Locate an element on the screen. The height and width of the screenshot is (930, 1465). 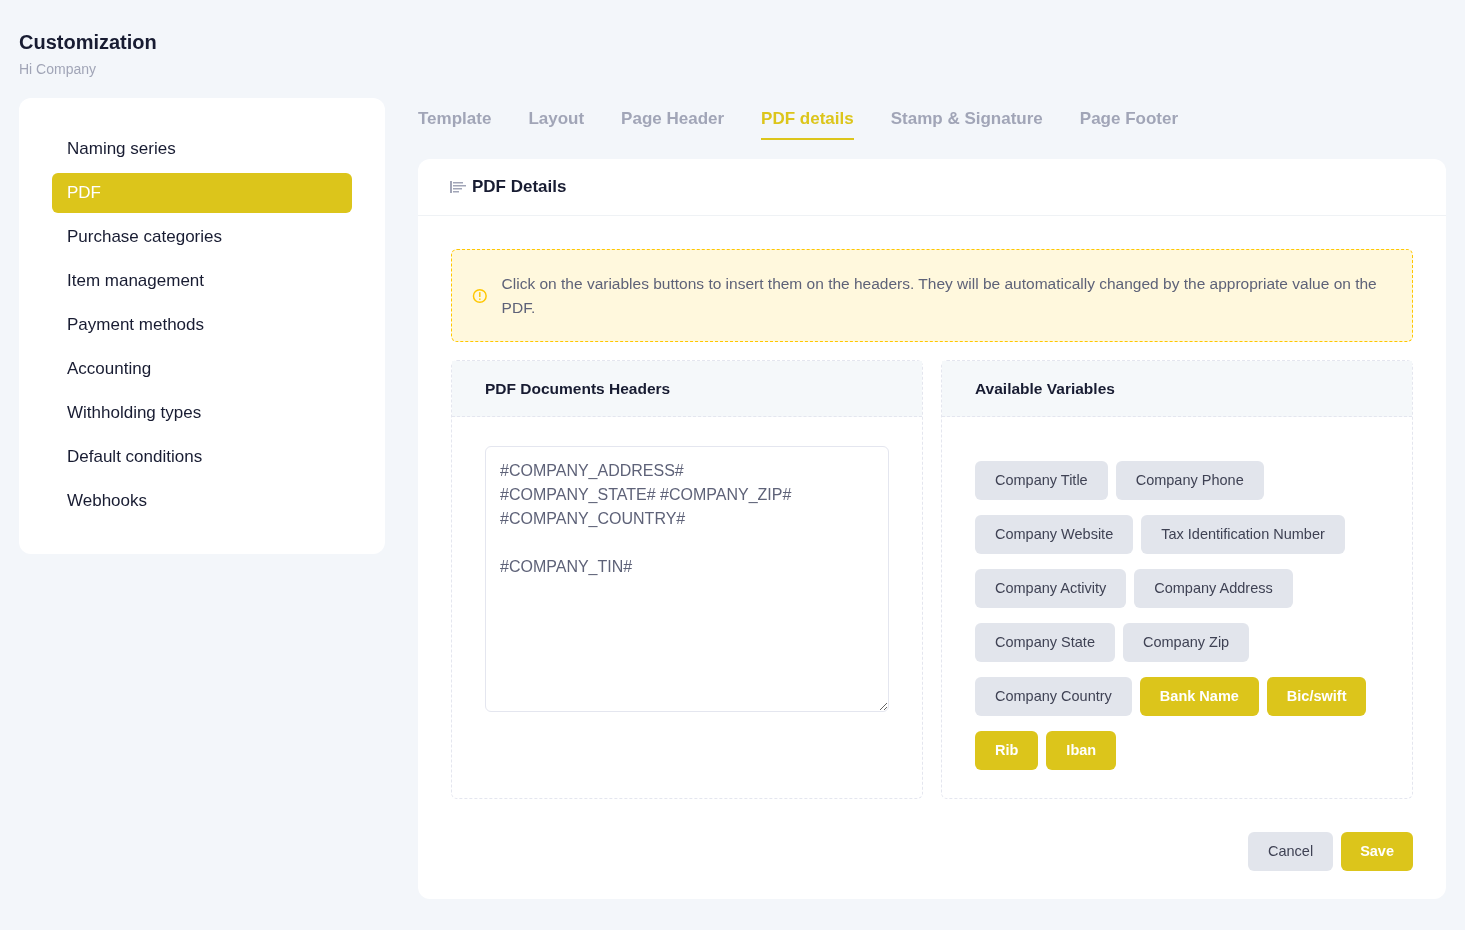
variable-button: Company Phone is located at coordinates (1189, 480).